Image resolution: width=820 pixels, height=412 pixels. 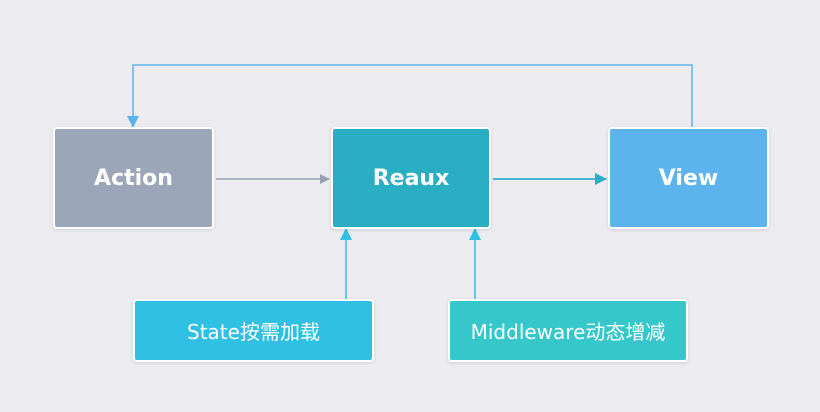 I want to click on state-node: State按需加载, so click(x=253, y=330).